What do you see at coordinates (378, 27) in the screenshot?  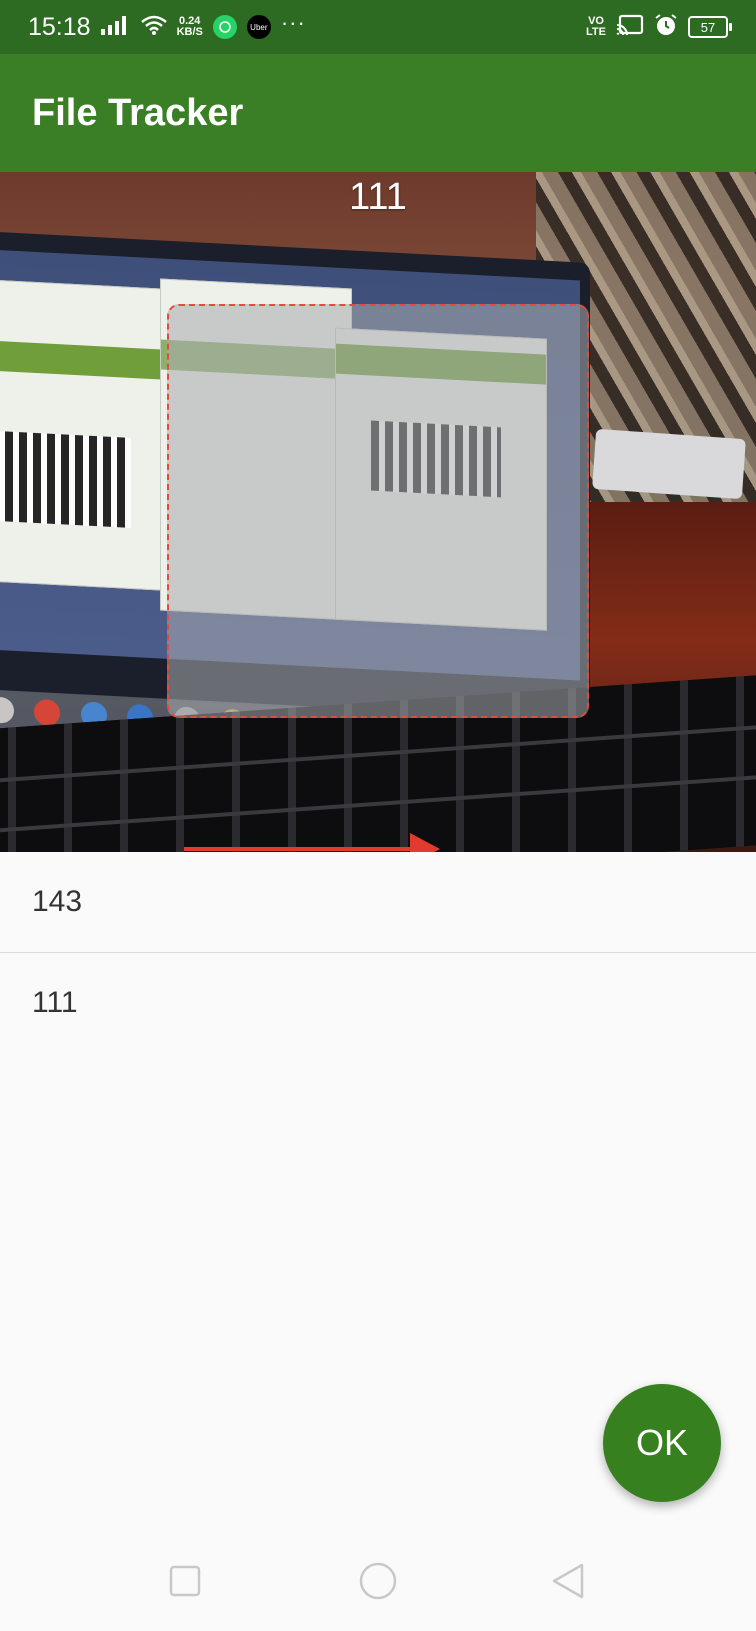 I see `status-bar: 15:18 0.24 KB/S Uber ··· VO LTE 57` at bounding box center [378, 27].